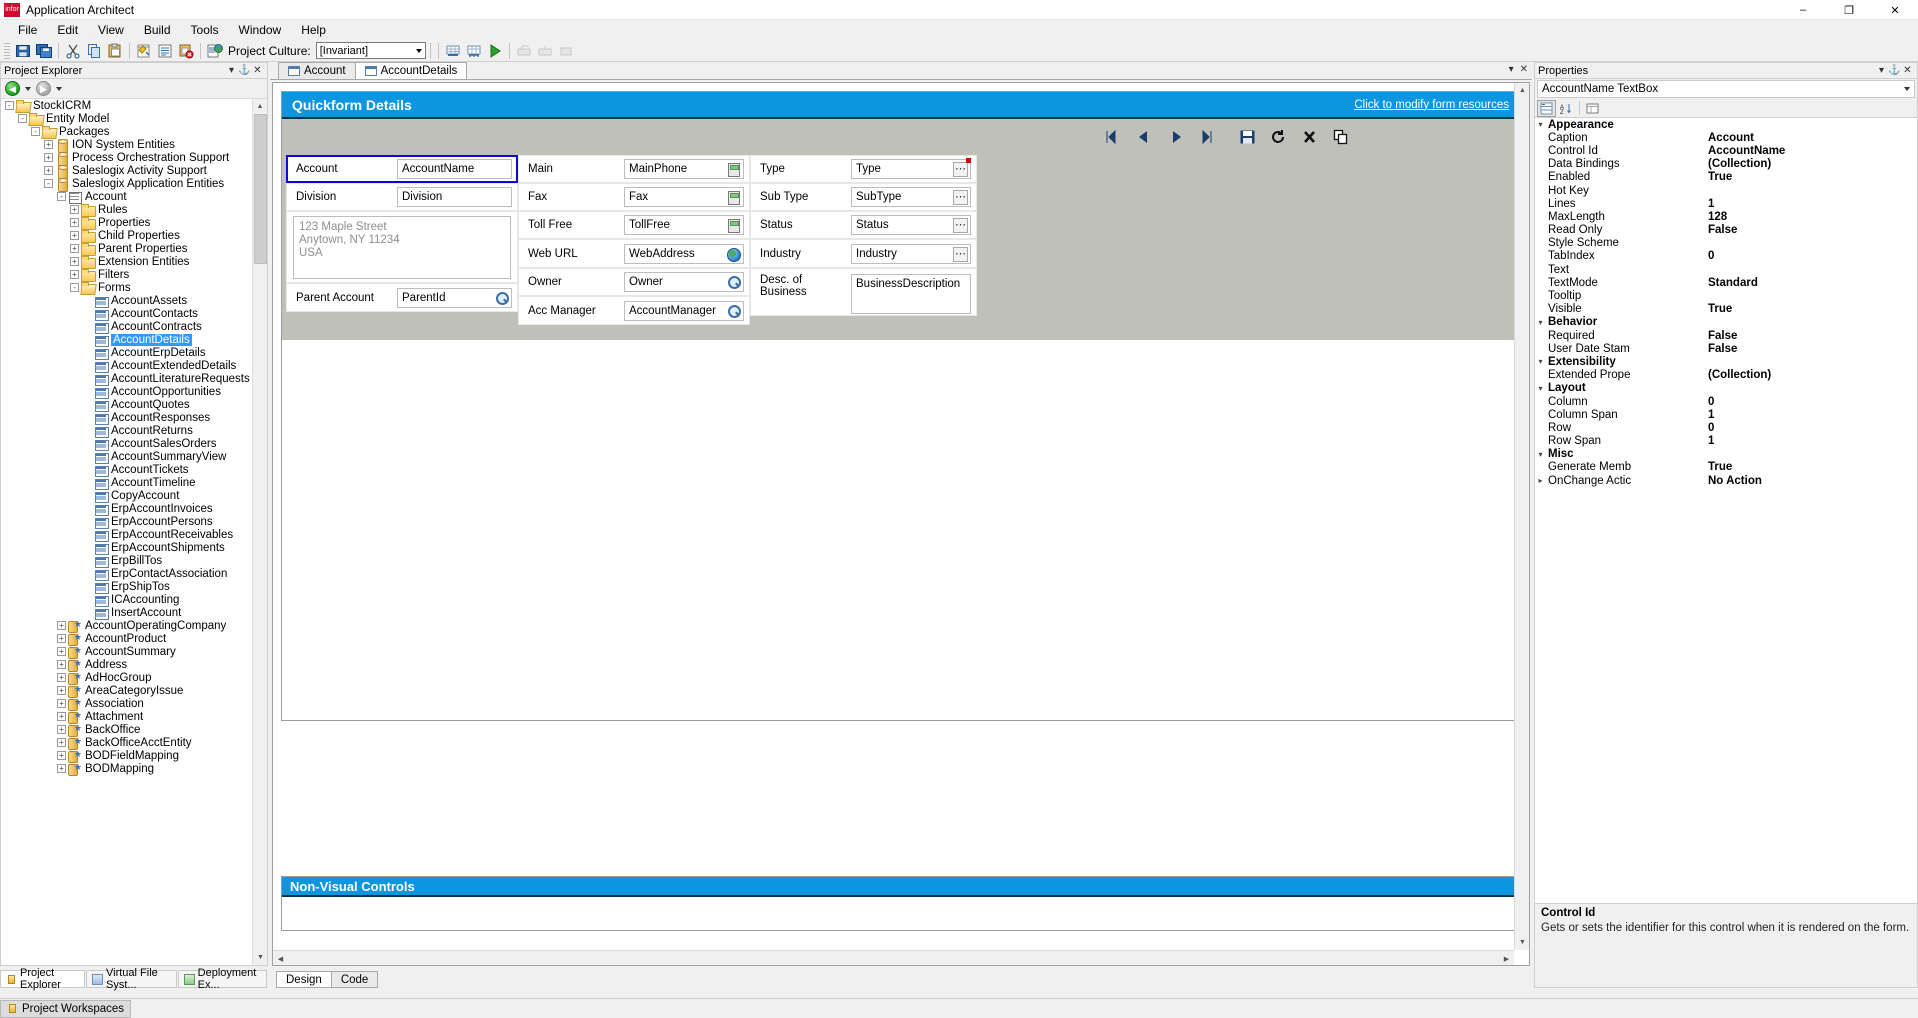  What do you see at coordinates (259, 532) in the screenshot?
I see `project-tree-scrollbar: ▲ ▼` at bounding box center [259, 532].